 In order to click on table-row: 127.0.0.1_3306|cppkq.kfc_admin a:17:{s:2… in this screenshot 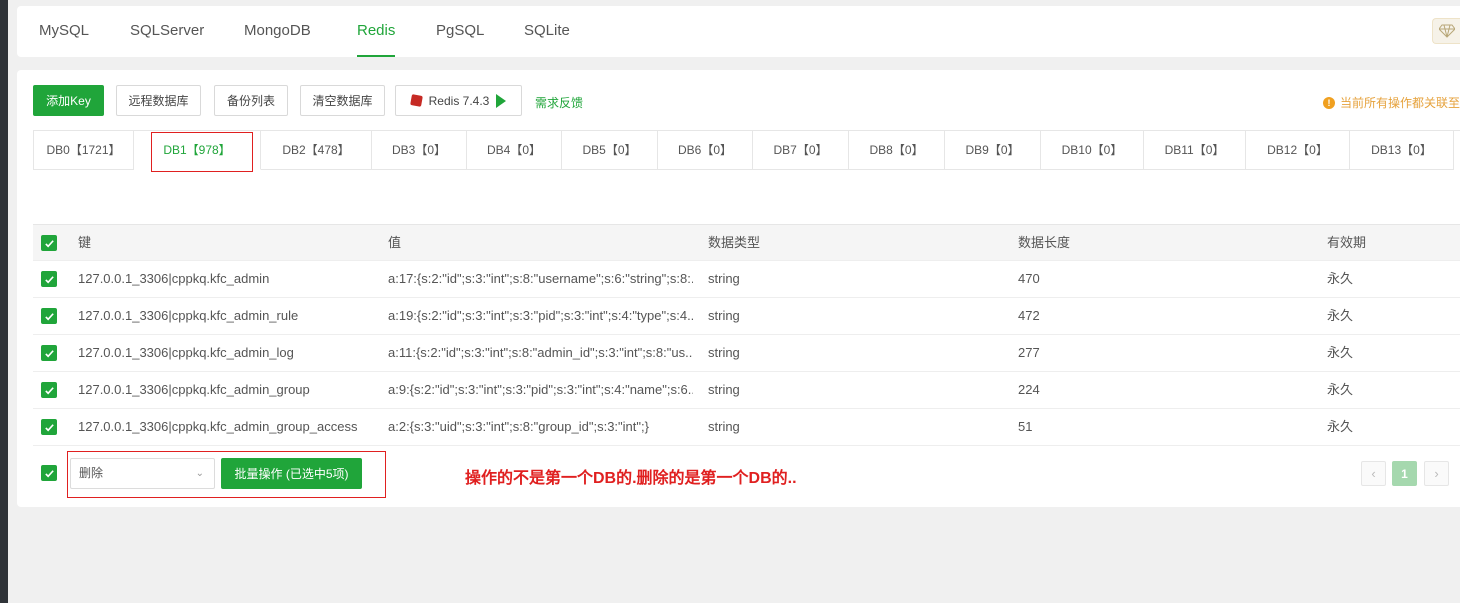, I will do `click(746, 279)`.